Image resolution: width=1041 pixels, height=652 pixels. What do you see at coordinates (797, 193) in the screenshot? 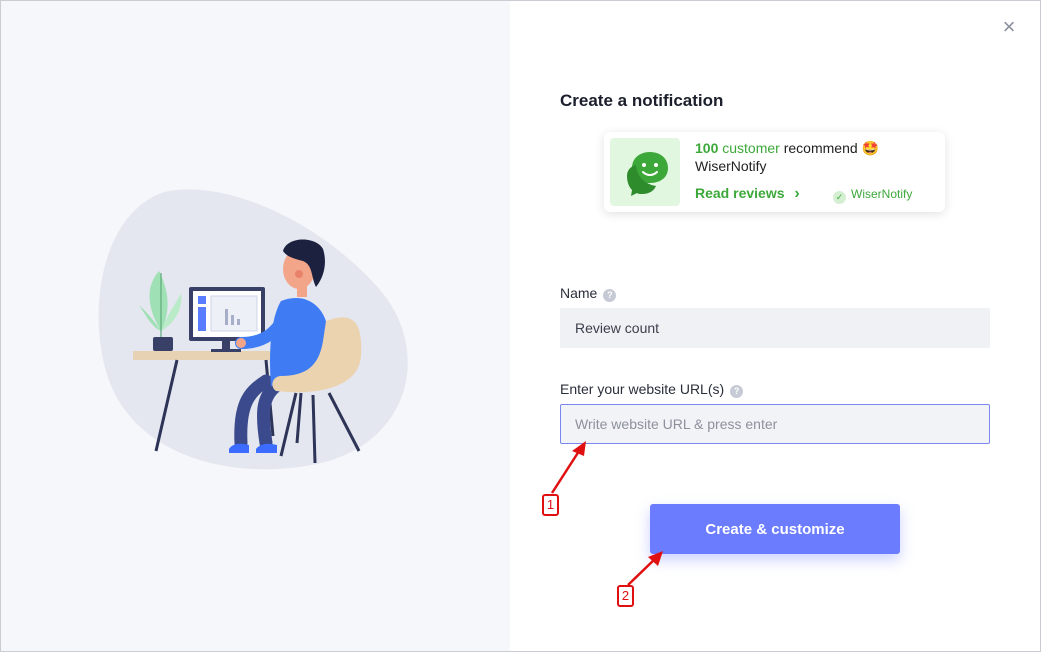
I see `chevron-right-icon: ›` at bounding box center [797, 193].